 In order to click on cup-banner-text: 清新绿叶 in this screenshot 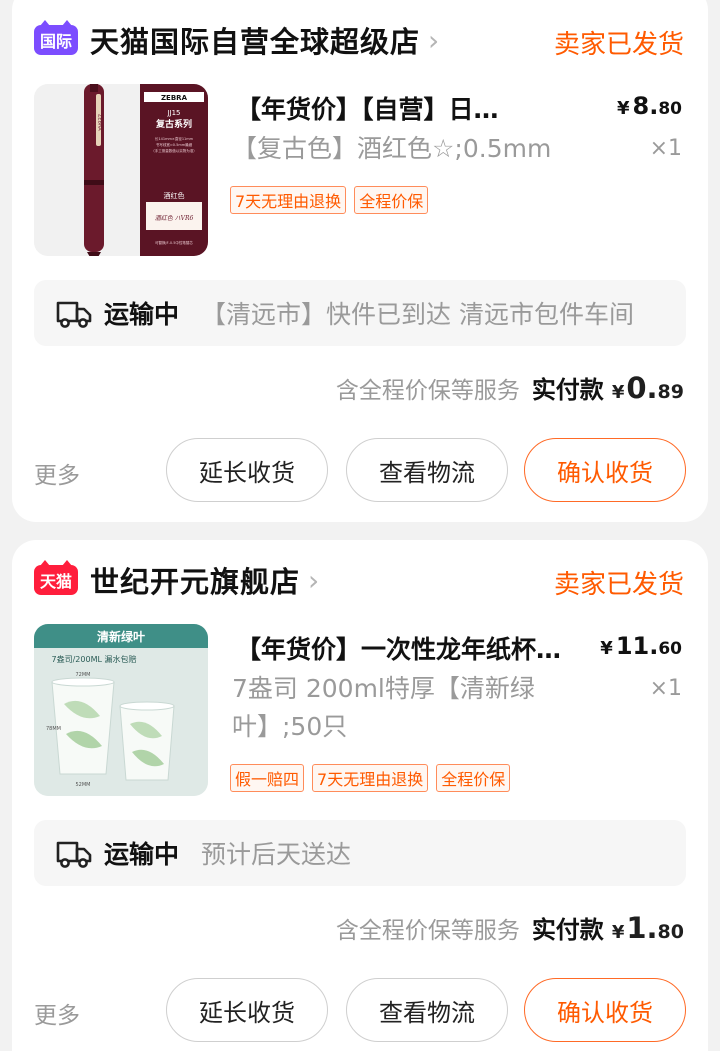, I will do `click(121, 636)`.